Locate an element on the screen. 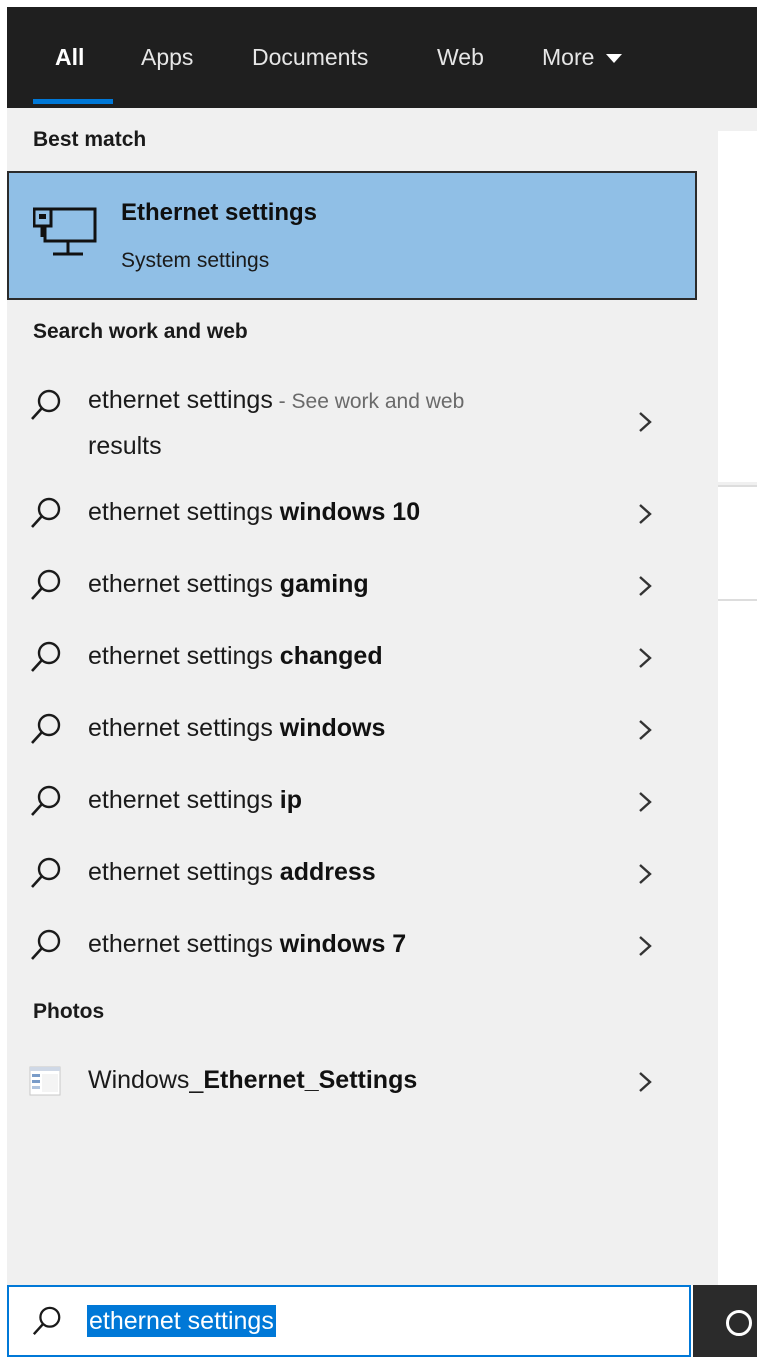 This screenshot has width=757, height=1357. suggestion-text: ethernet settings changed is located at coordinates (235, 656).